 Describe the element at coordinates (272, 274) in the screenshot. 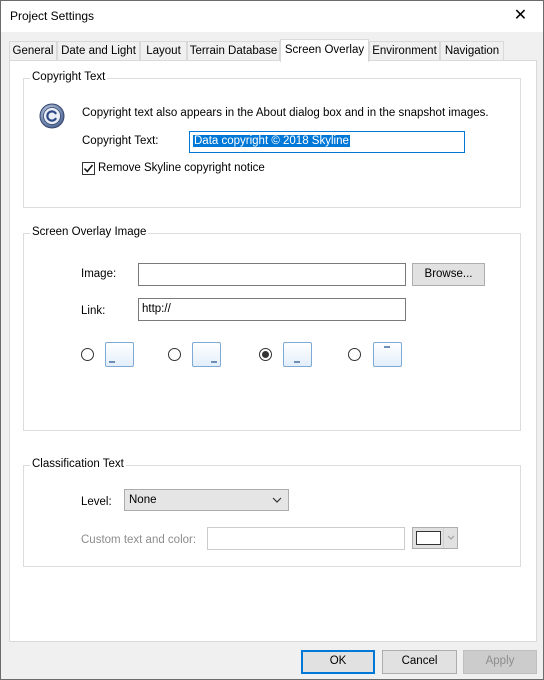

I see `image-path-input` at that location.